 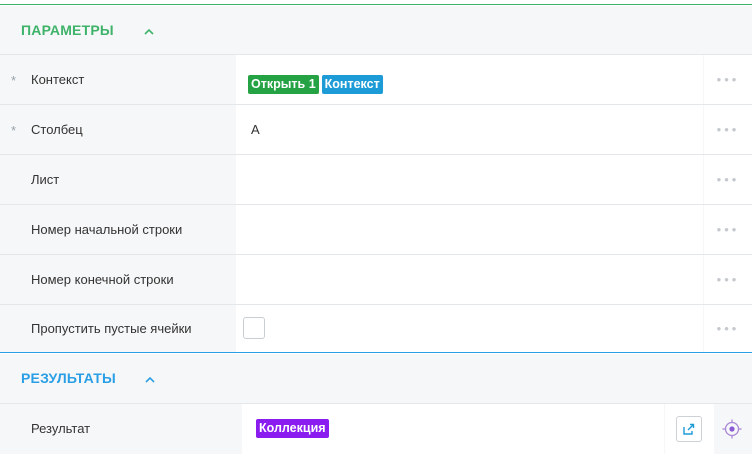 What do you see at coordinates (58, 79) in the screenshot?
I see `param-label: Контекст` at bounding box center [58, 79].